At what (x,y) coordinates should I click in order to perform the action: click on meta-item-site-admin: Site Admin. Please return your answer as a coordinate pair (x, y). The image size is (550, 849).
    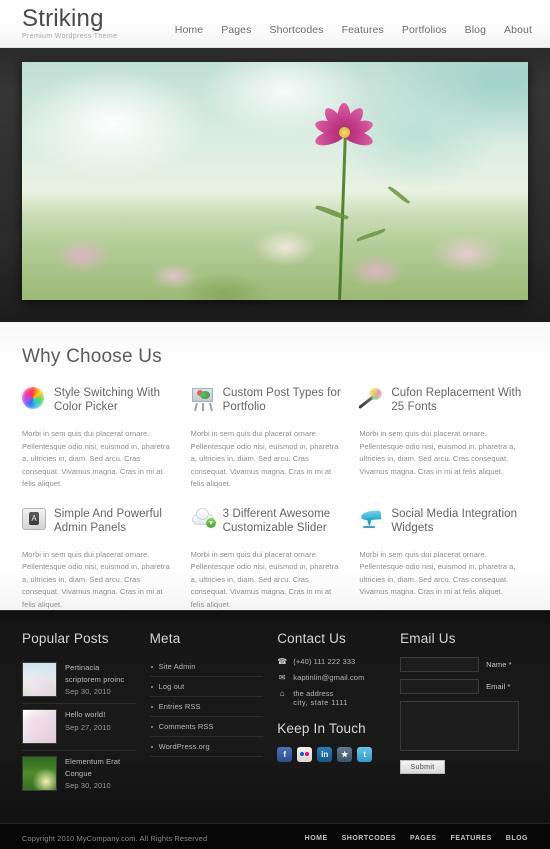
    Looking at the image, I should click on (207, 666).